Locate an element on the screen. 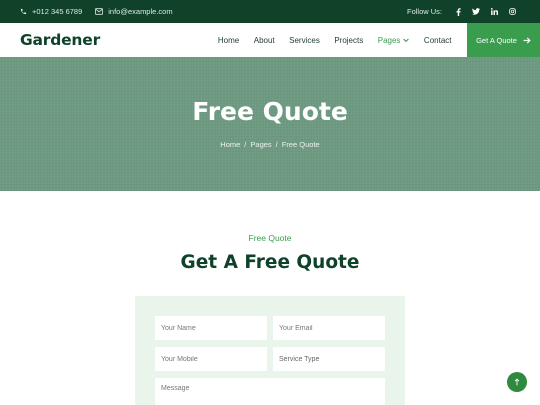 The image size is (540, 405). arrow-right-icon is located at coordinates (527, 40).